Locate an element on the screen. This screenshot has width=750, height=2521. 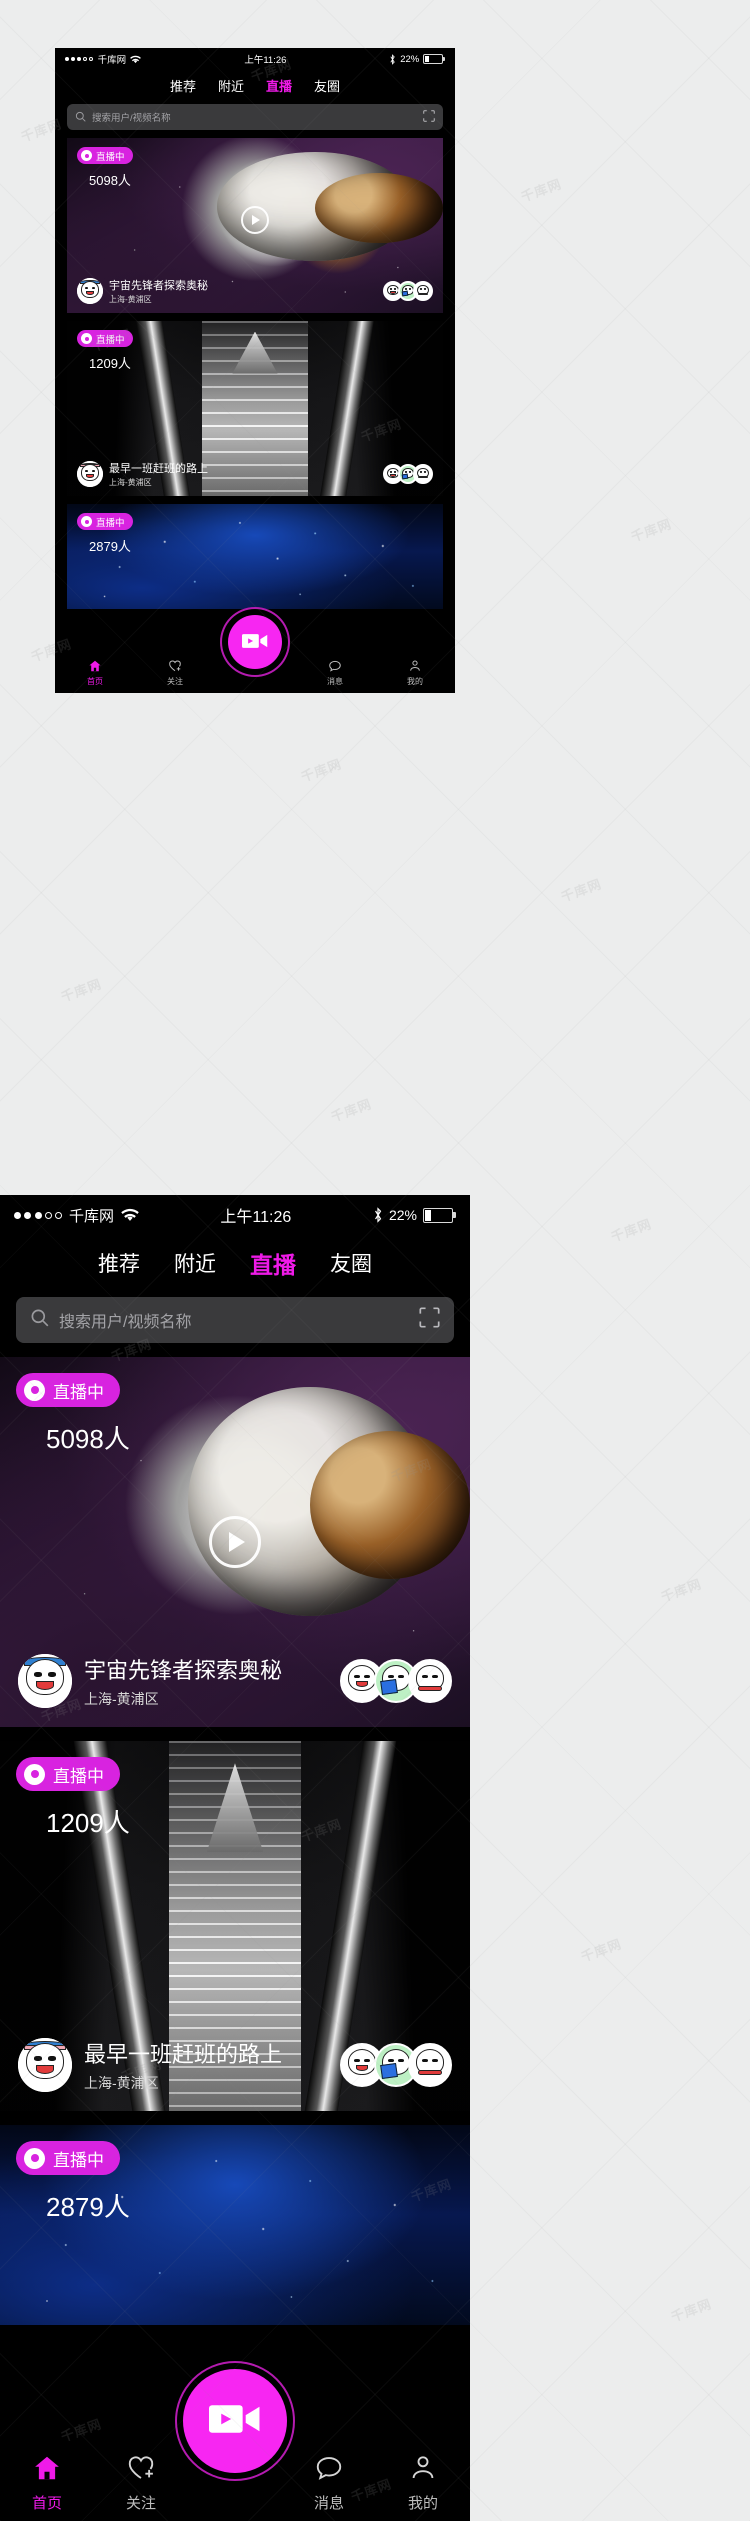
stream-title: 宇宙先锋者探索奥秘 is located at coordinates (158, 286).